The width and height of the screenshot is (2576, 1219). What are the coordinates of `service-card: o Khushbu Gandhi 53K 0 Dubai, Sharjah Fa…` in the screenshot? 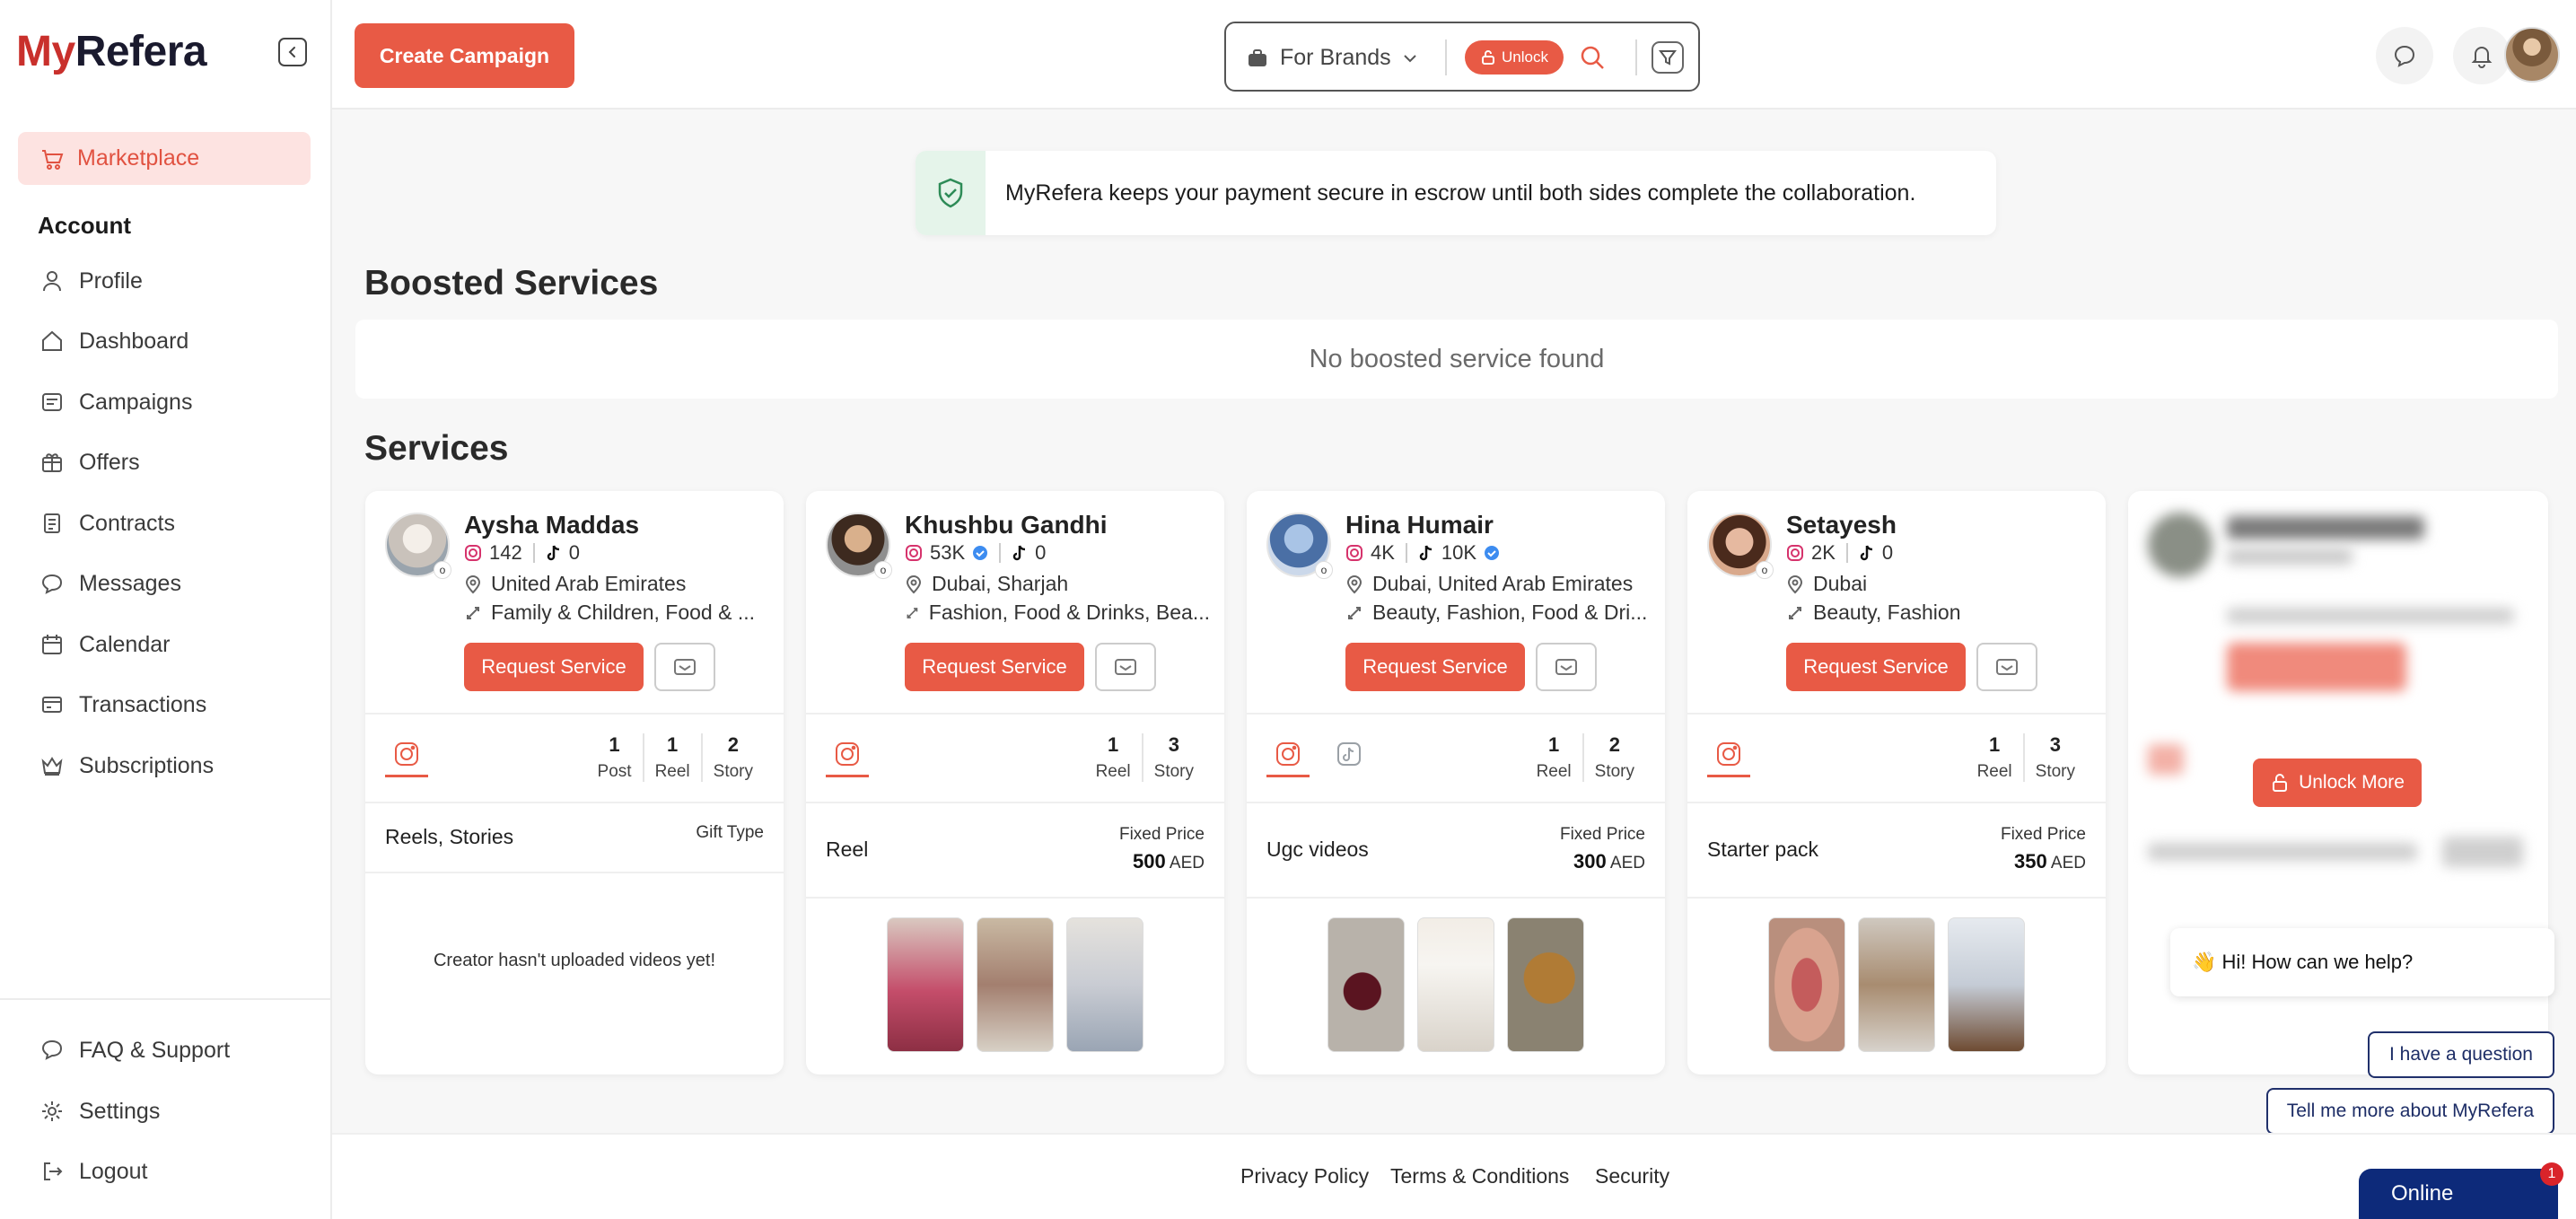 It's located at (1015, 782).